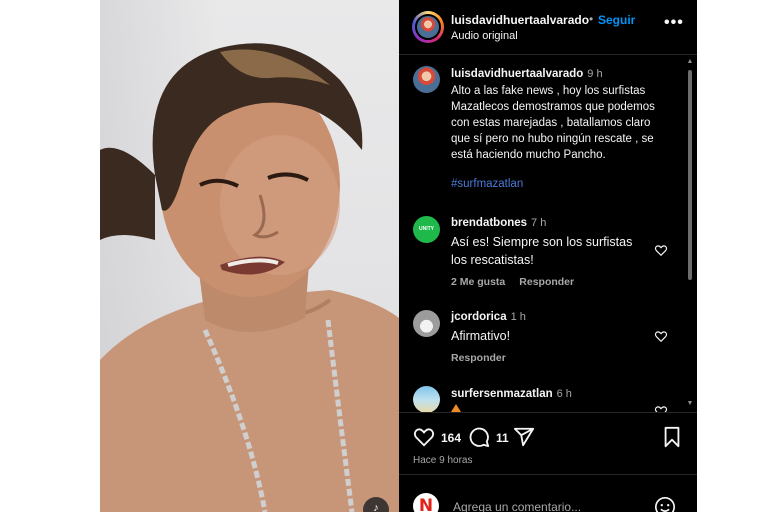 The height and width of the screenshot is (512, 768). What do you see at coordinates (564, 394) in the screenshot?
I see `comment-time: 6 h` at bounding box center [564, 394].